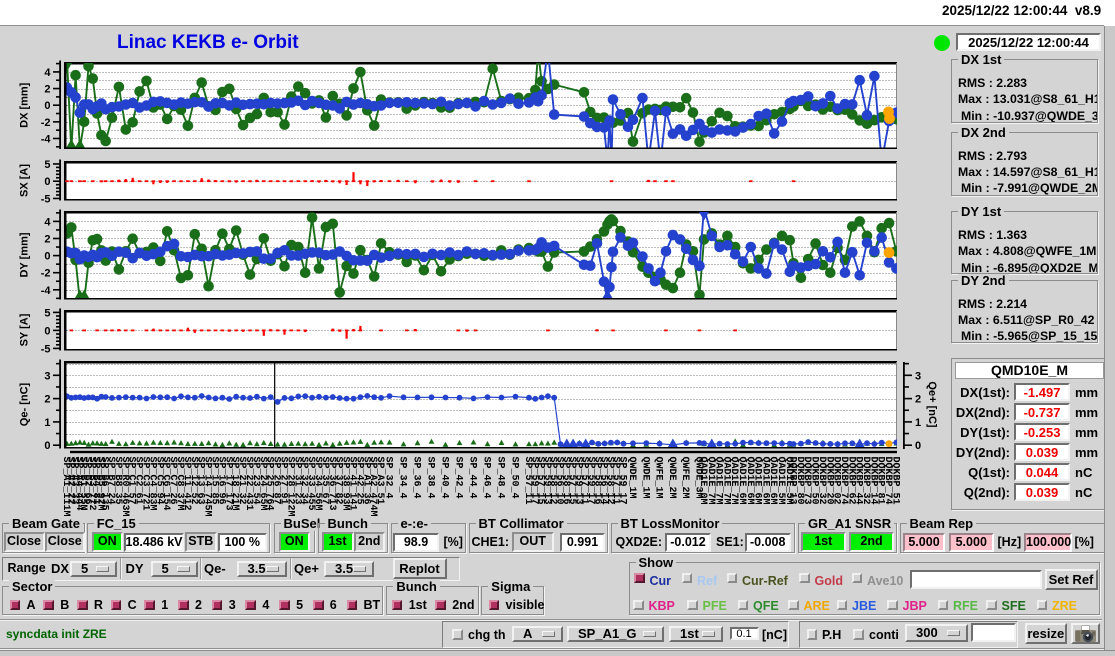  I want to click on svg-text: SP_40_4, so click(444, 478).